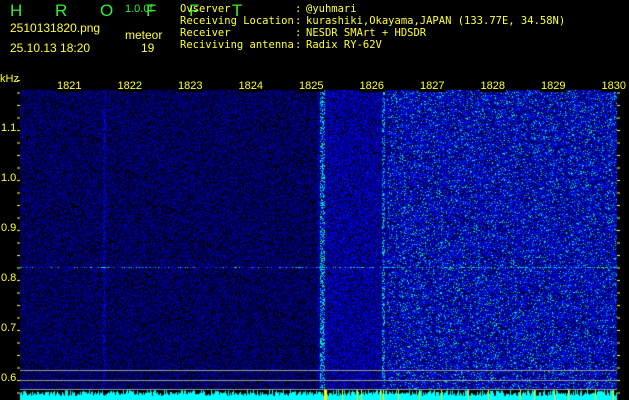  I want to click on y-tick-label: 0.7, so click(9, 328).